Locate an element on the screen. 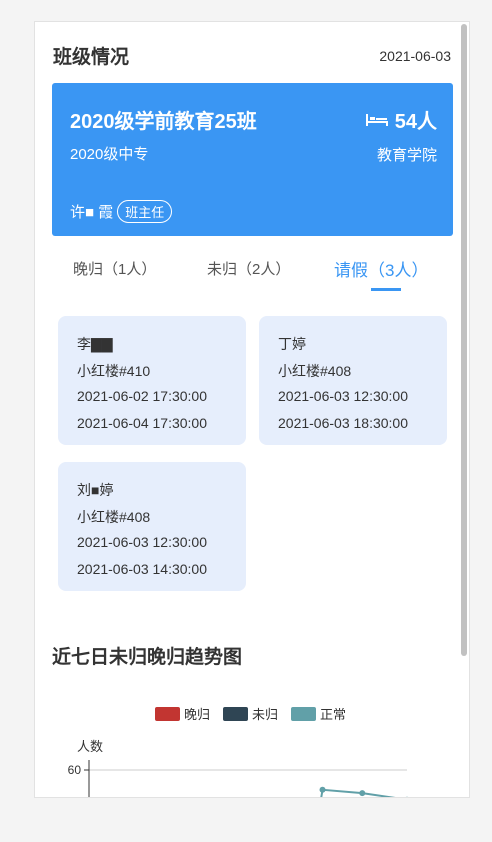 The image size is (492, 842). current-date: 2021-06-03 is located at coordinates (415, 55).